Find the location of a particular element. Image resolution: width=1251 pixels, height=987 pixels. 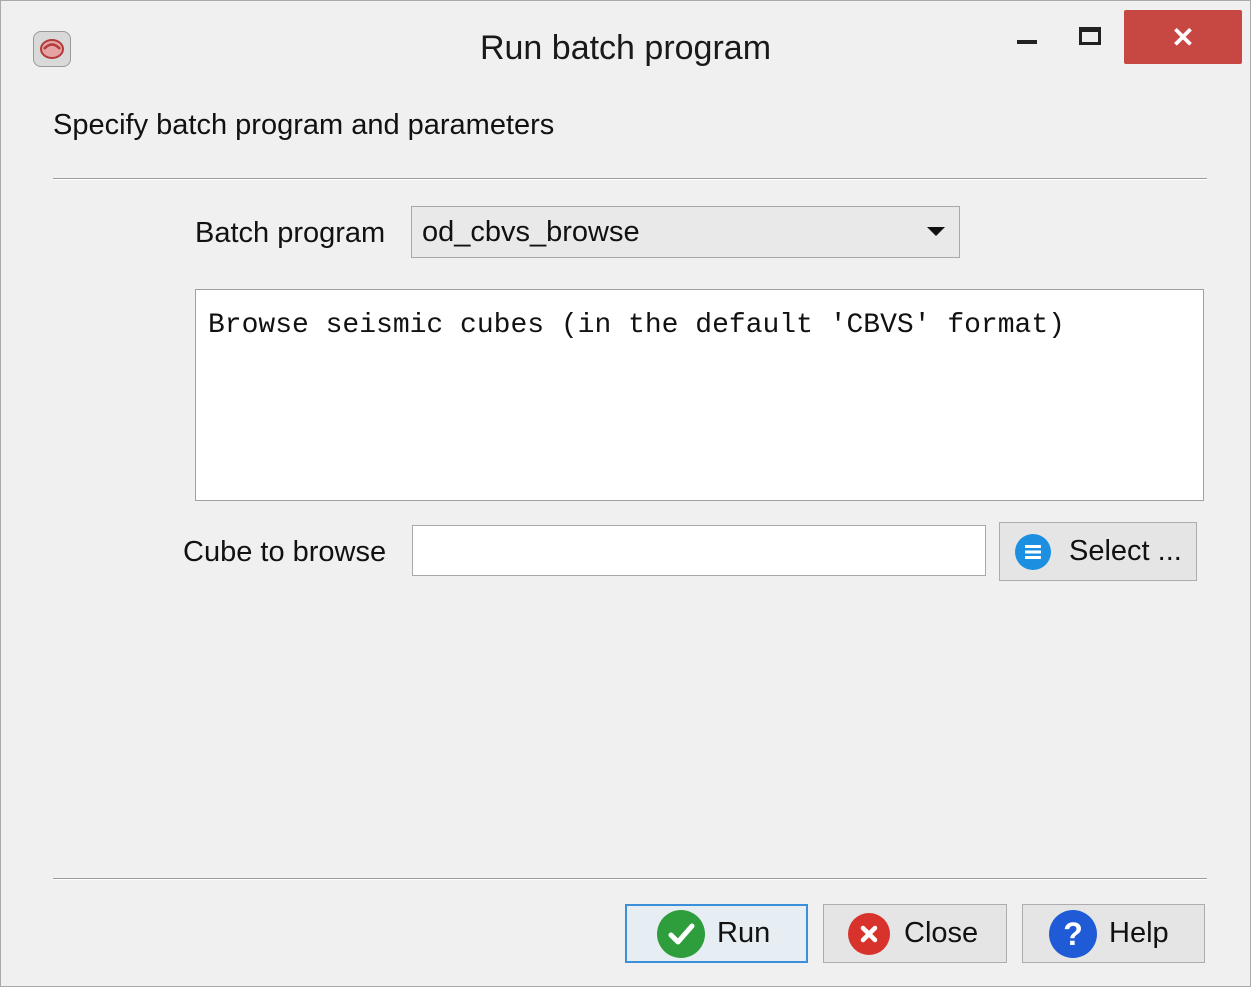

checkmark-icon is located at coordinates (681, 933).